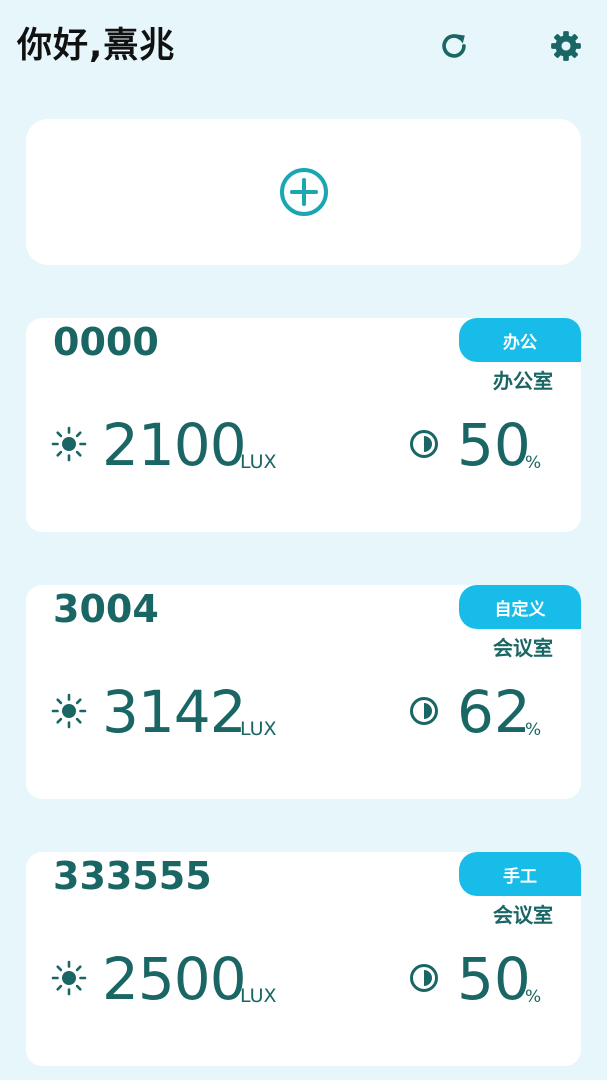  I want to click on refresh-icon, so click(454, 46).